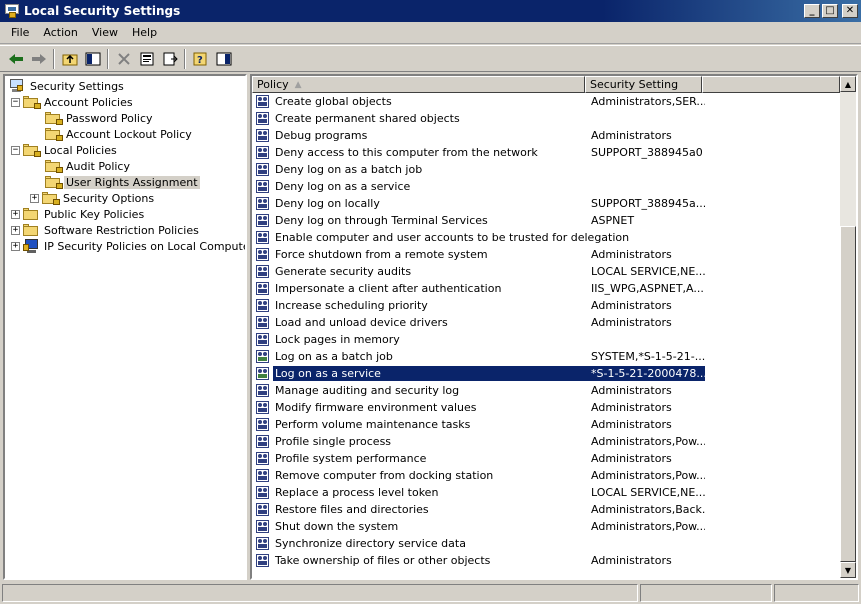 The image size is (861, 604). I want to click on tree-node-audit-policy: Audit Policy, so click(88, 166).